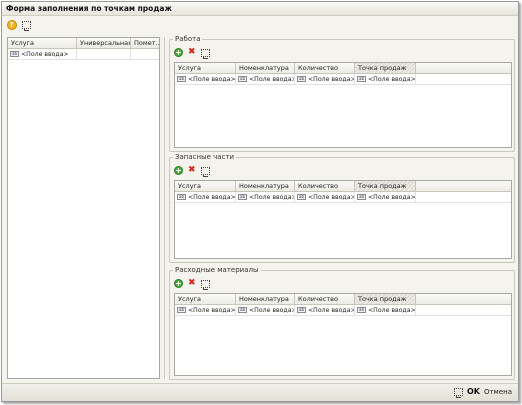  Describe the element at coordinates (19, 25) in the screenshot. I see `main-toolbar: ?` at that location.